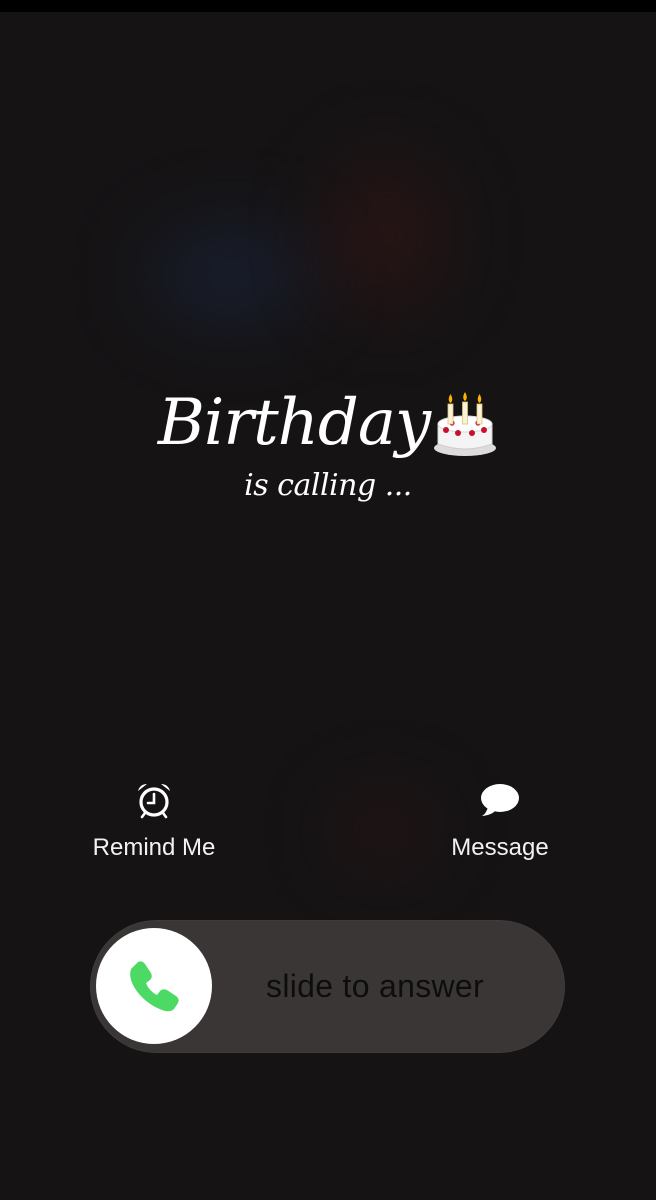 The image size is (656, 1200). I want to click on cake-icon, so click(465, 424).